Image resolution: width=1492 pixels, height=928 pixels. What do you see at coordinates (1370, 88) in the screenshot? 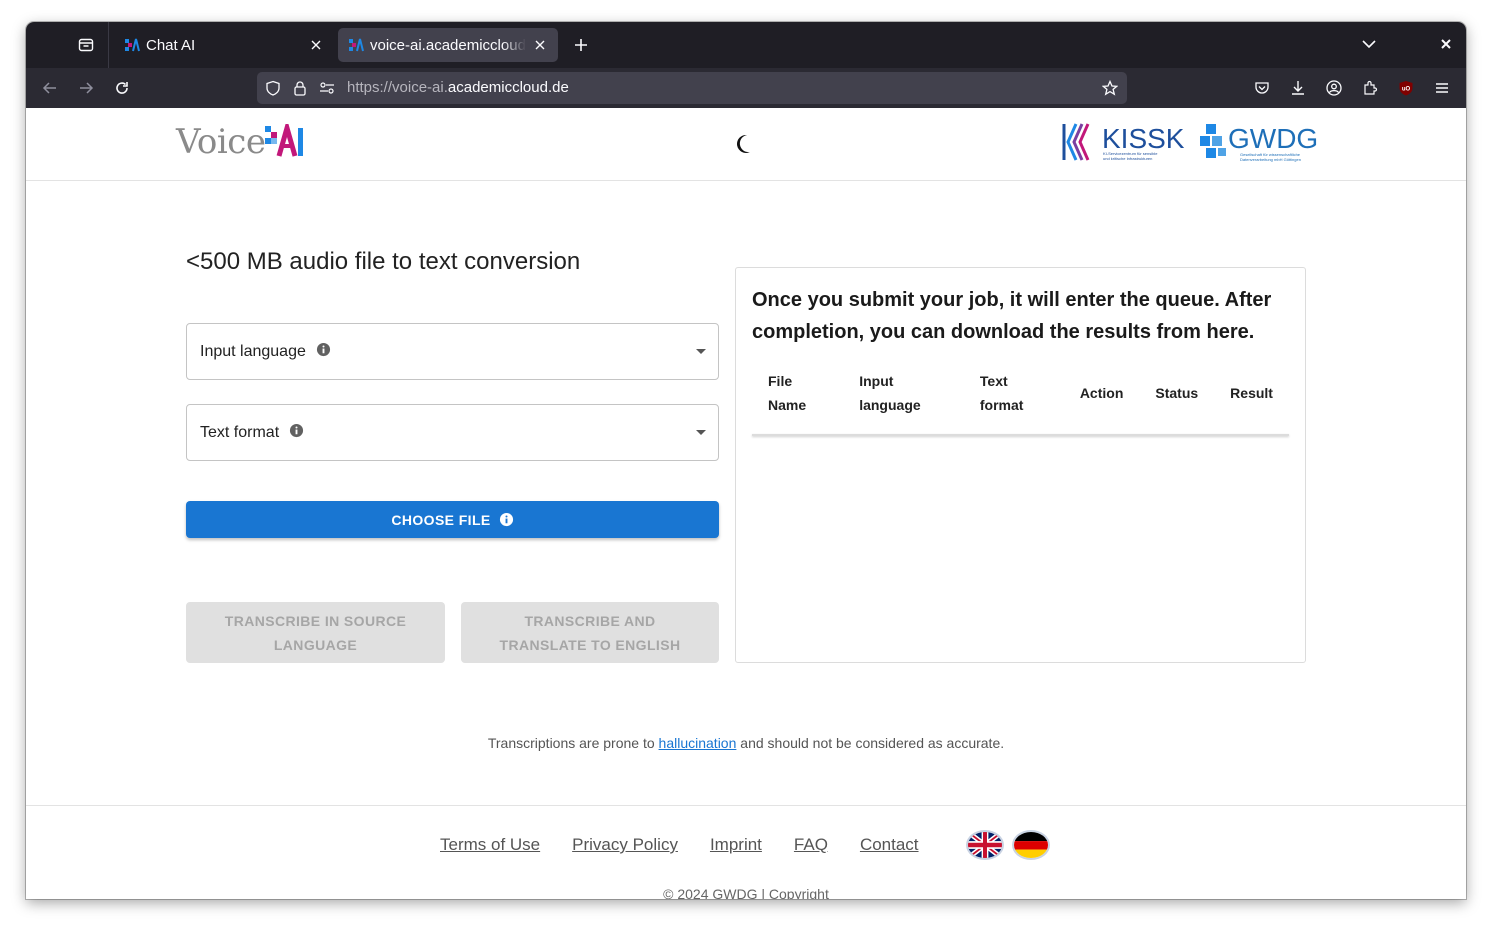
I see `extensions-icon` at bounding box center [1370, 88].